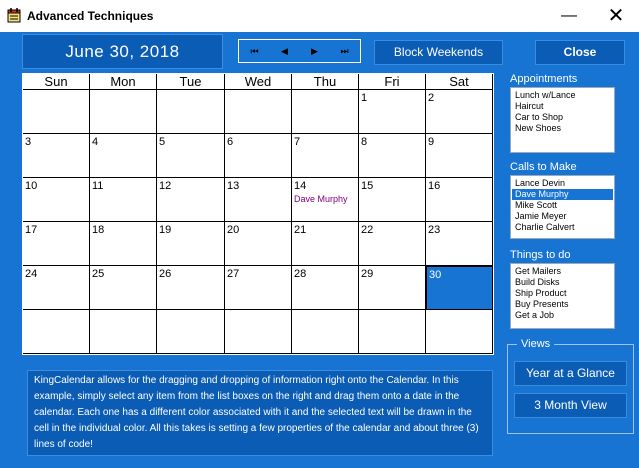  I want to click on day-number: 6, so click(230, 142).